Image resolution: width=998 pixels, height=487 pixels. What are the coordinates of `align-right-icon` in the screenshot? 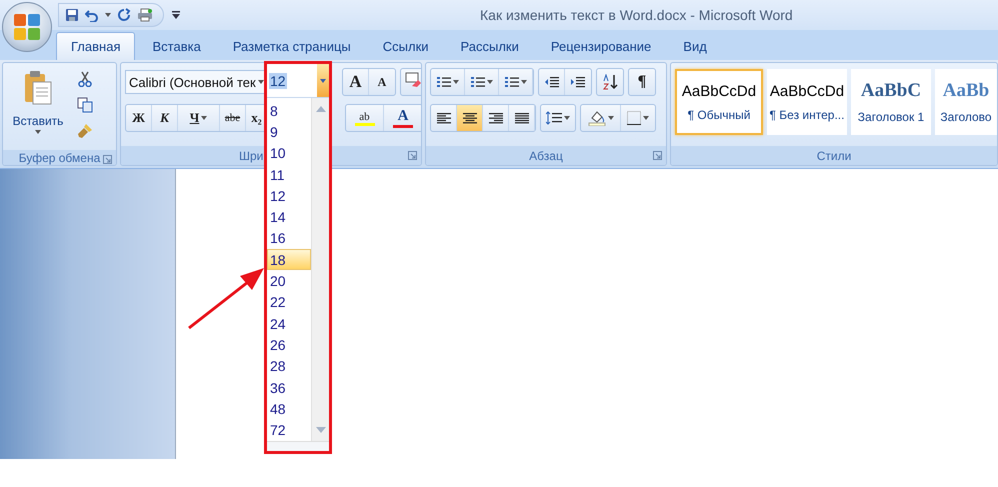 It's located at (495, 118).